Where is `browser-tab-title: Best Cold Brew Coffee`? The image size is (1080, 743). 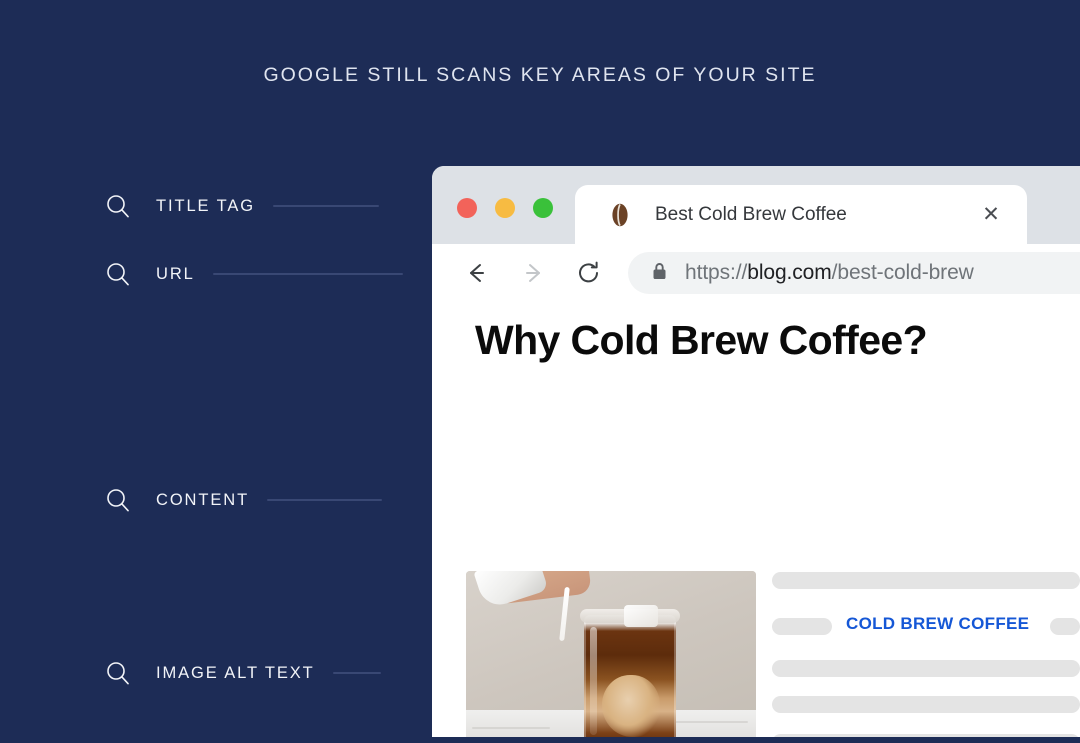 browser-tab-title: Best Cold Brew Coffee is located at coordinates (751, 214).